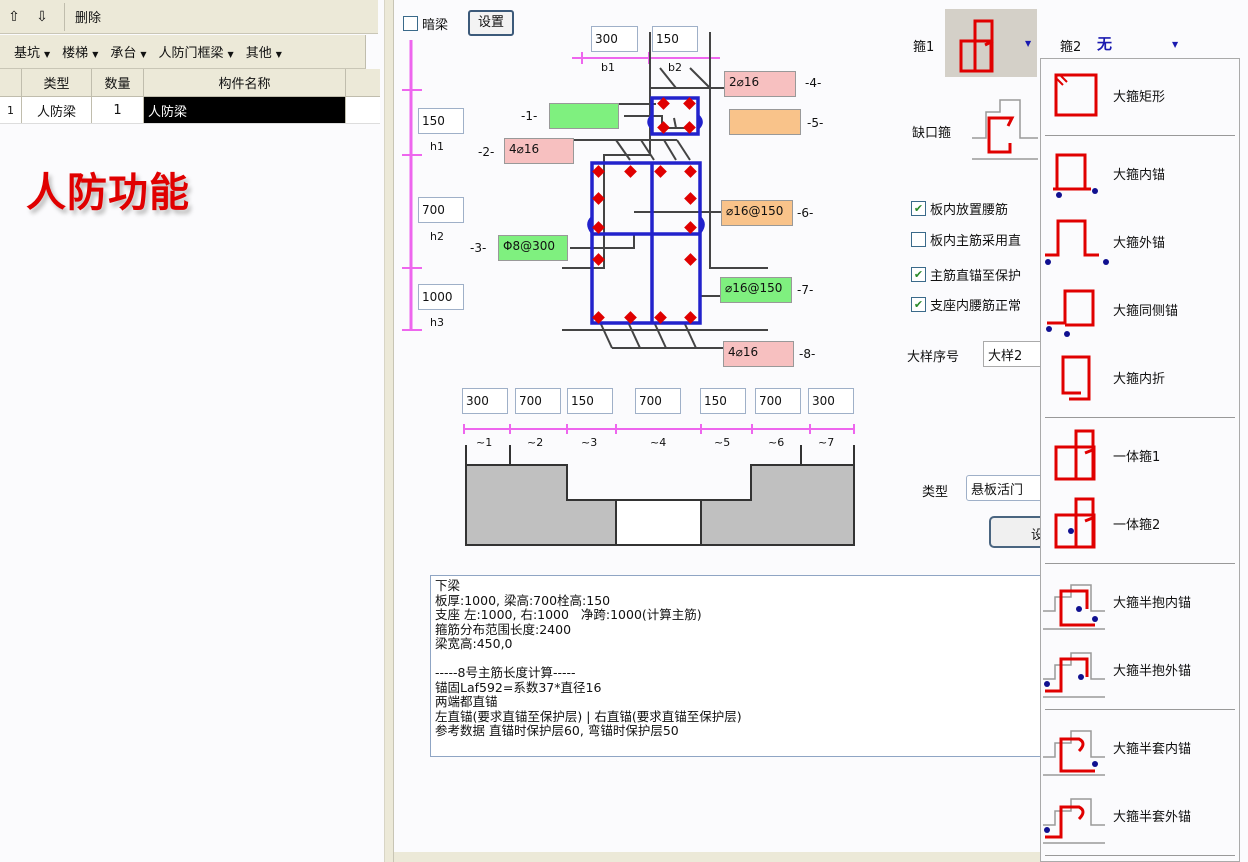 The image size is (1248, 862). I want to click on column-header-name: 构件名称, so click(245, 82).